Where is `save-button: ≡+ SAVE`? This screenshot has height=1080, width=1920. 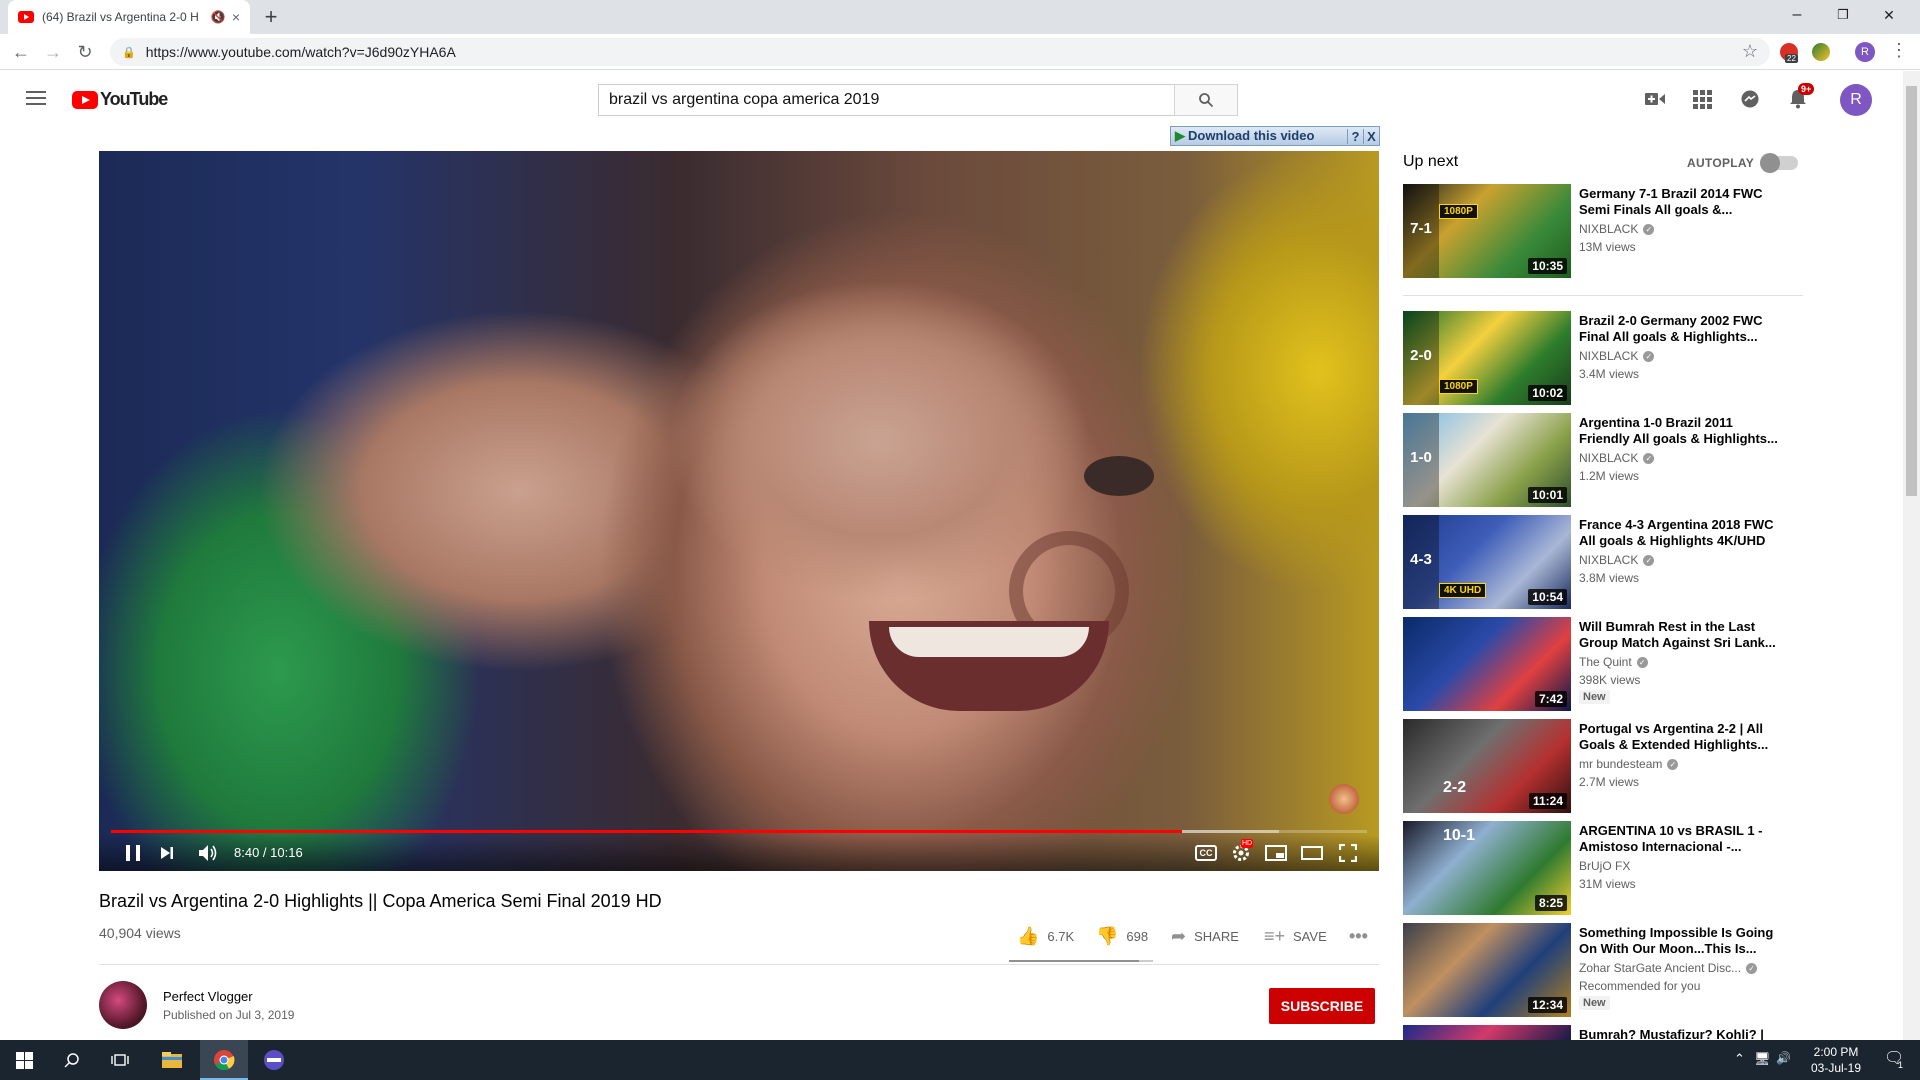
save-button: ≡+ SAVE is located at coordinates (1295, 936).